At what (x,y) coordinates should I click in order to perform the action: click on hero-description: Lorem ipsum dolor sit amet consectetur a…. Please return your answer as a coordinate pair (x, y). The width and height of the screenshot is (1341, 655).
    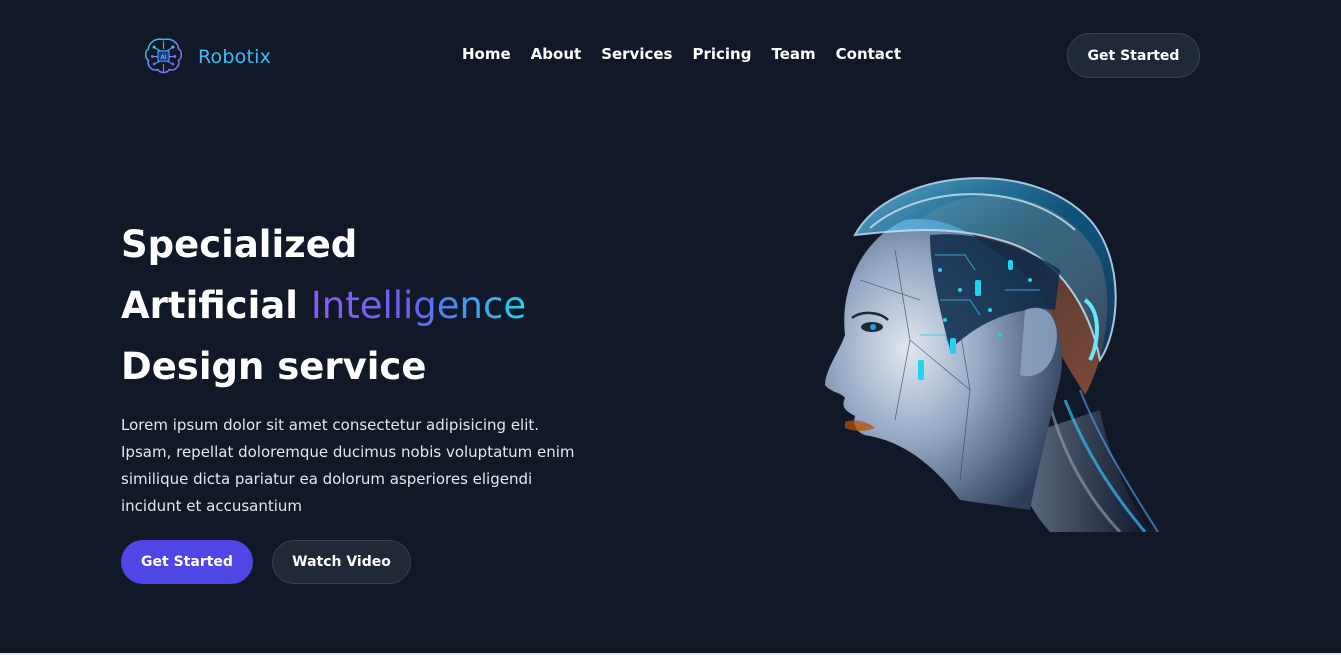
    Looking at the image, I should click on (348, 465).